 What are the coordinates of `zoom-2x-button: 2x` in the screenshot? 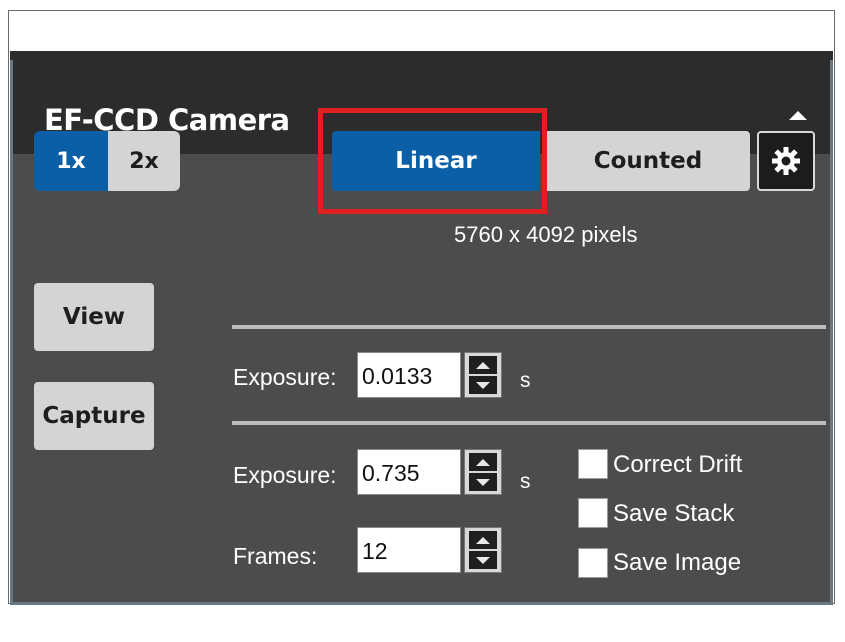 It's located at (144, 161).